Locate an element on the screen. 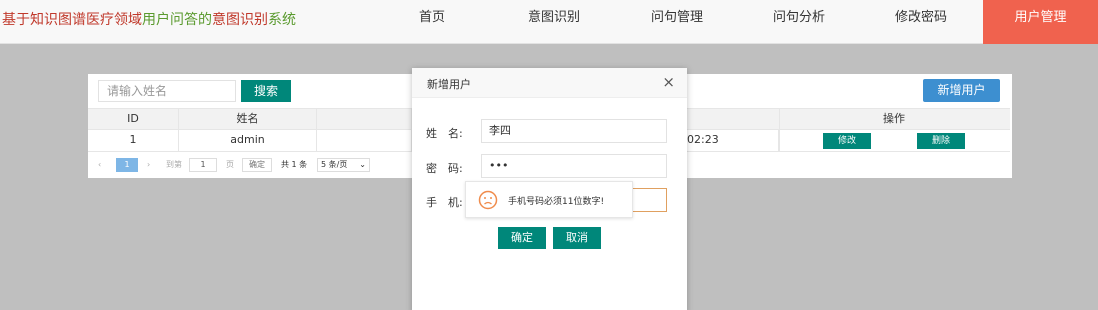  row-actions: 修改 删除 is located at coordinates (893, 140).